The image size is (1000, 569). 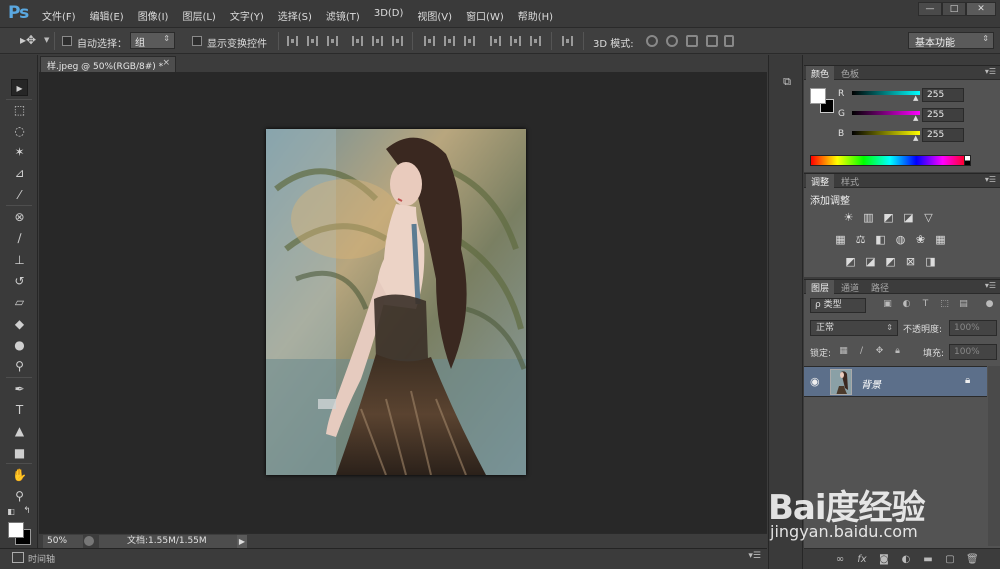 What do you see at coordinates (787, 83) in the screenshot?
I see `history-panel-icon: ⧉` at bounding box center [787, 83].